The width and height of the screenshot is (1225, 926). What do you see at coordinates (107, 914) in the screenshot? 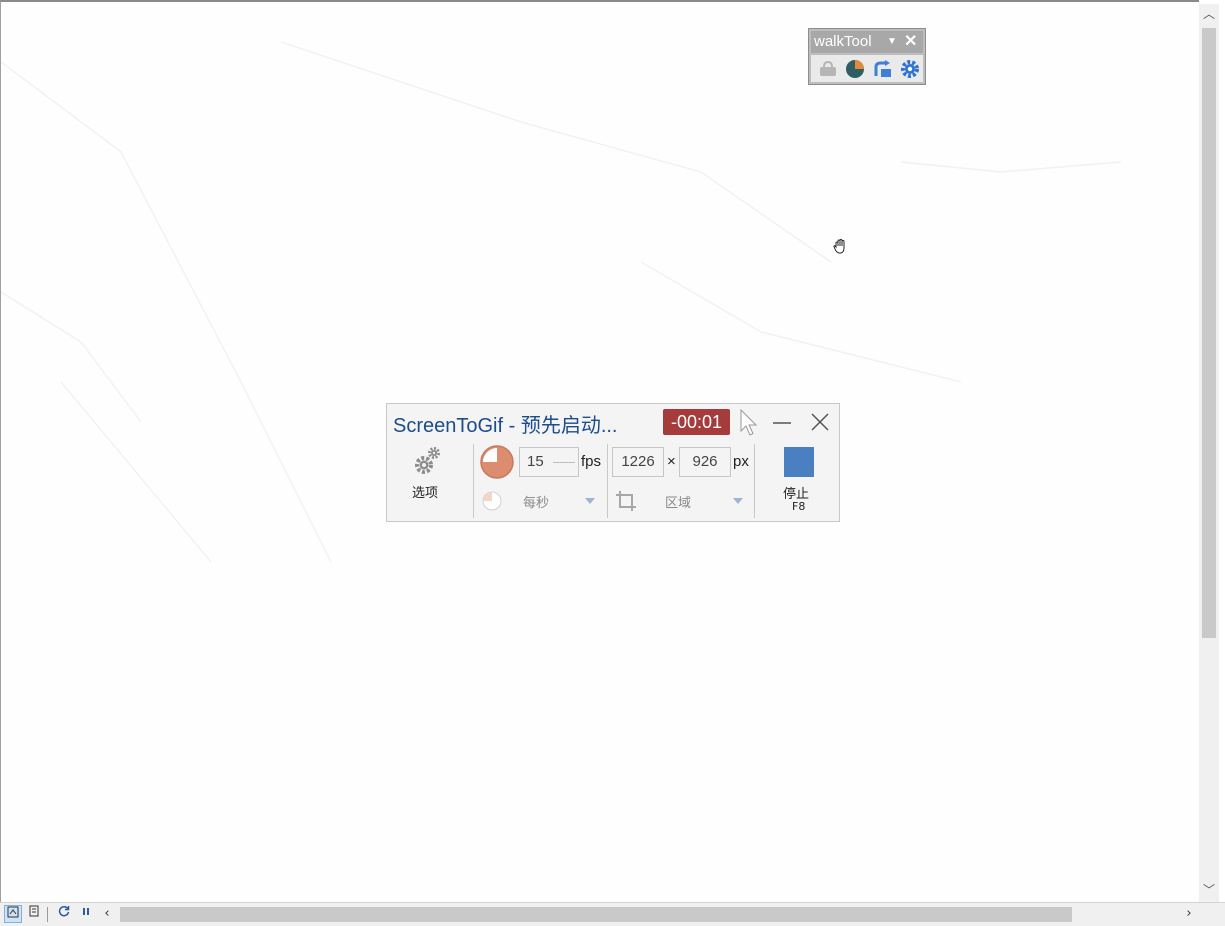
I see `scroll-left-icon: ‹` at bounding box center [107, 914].